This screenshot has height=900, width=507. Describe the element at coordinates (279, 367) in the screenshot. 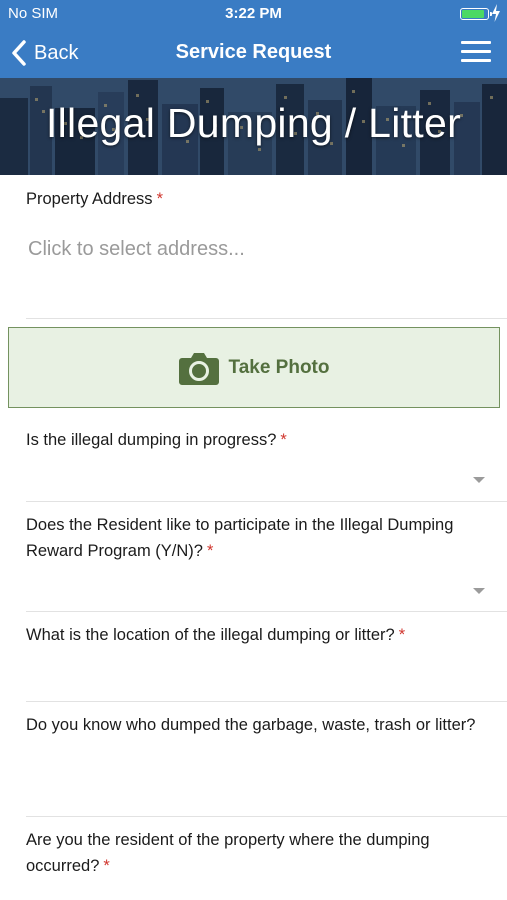

I see `take-photo-label: Take Photo` at that location.